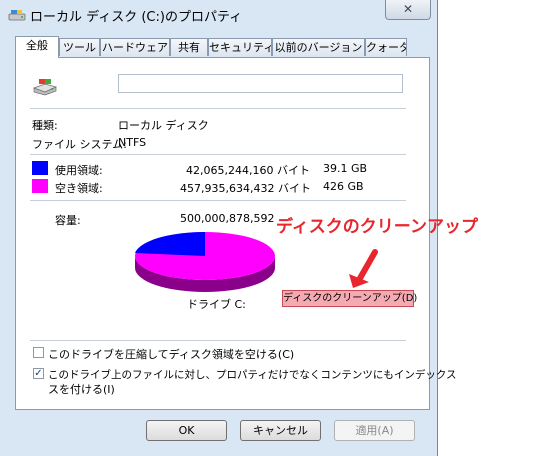 This screenshot has height=456, width=539. What do you see at coordinates (79, 170) in the screenshot?
I see `used-space-label: 使用領域:` at bounding box center [79, 170].